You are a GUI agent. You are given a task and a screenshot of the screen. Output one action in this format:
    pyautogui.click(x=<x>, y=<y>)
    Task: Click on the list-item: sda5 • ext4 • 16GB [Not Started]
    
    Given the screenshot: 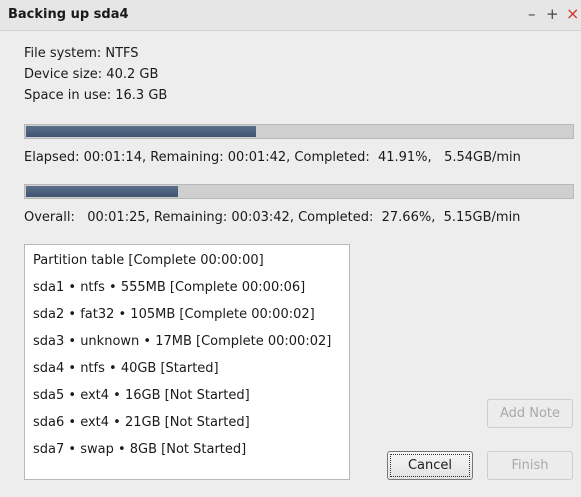 What is the action you would take?
    pyautogui.click(x=141, y=395)
    